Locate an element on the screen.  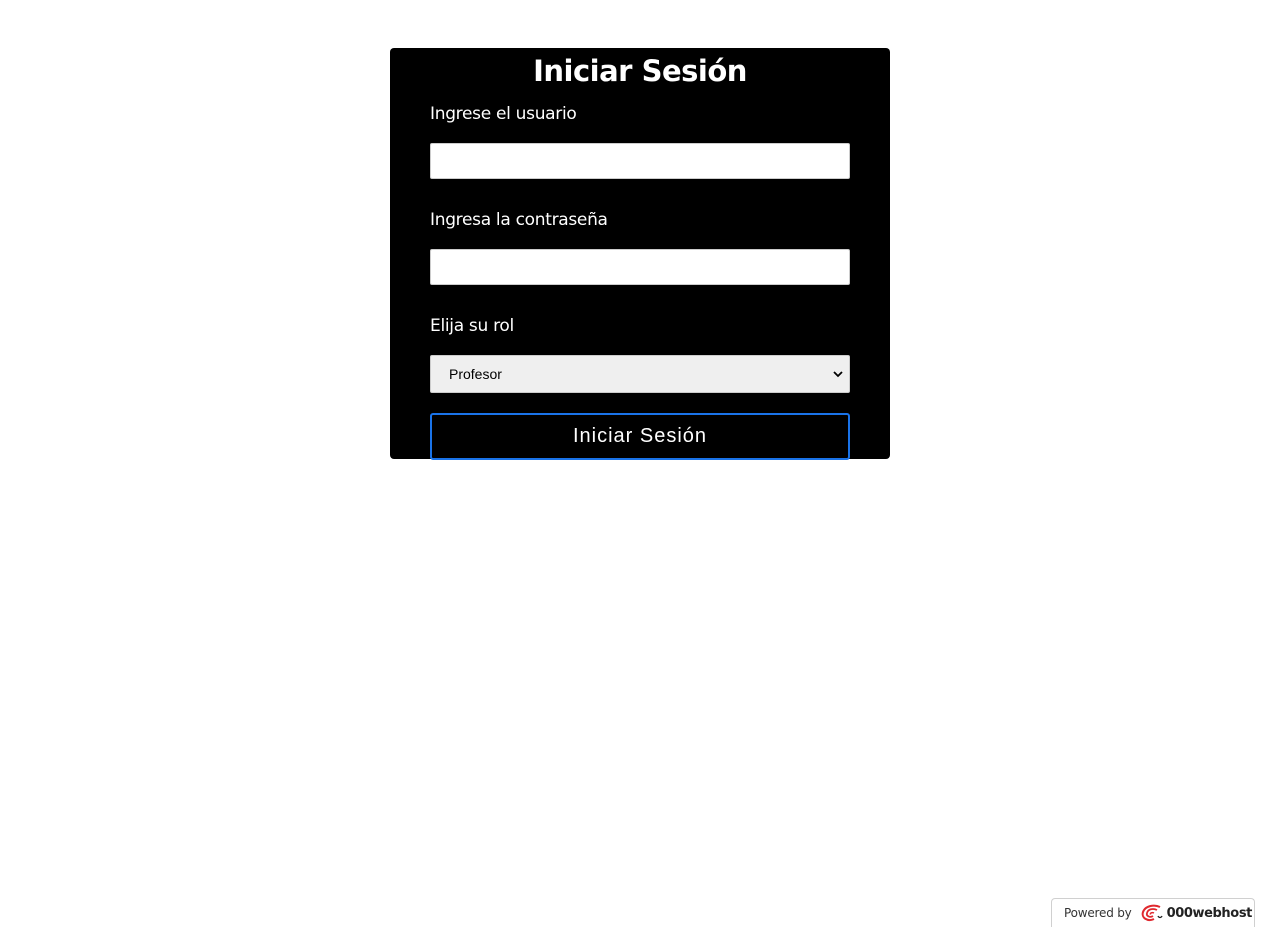
password-label: Ingresa la contraseña is located at coordinates (519, 220).